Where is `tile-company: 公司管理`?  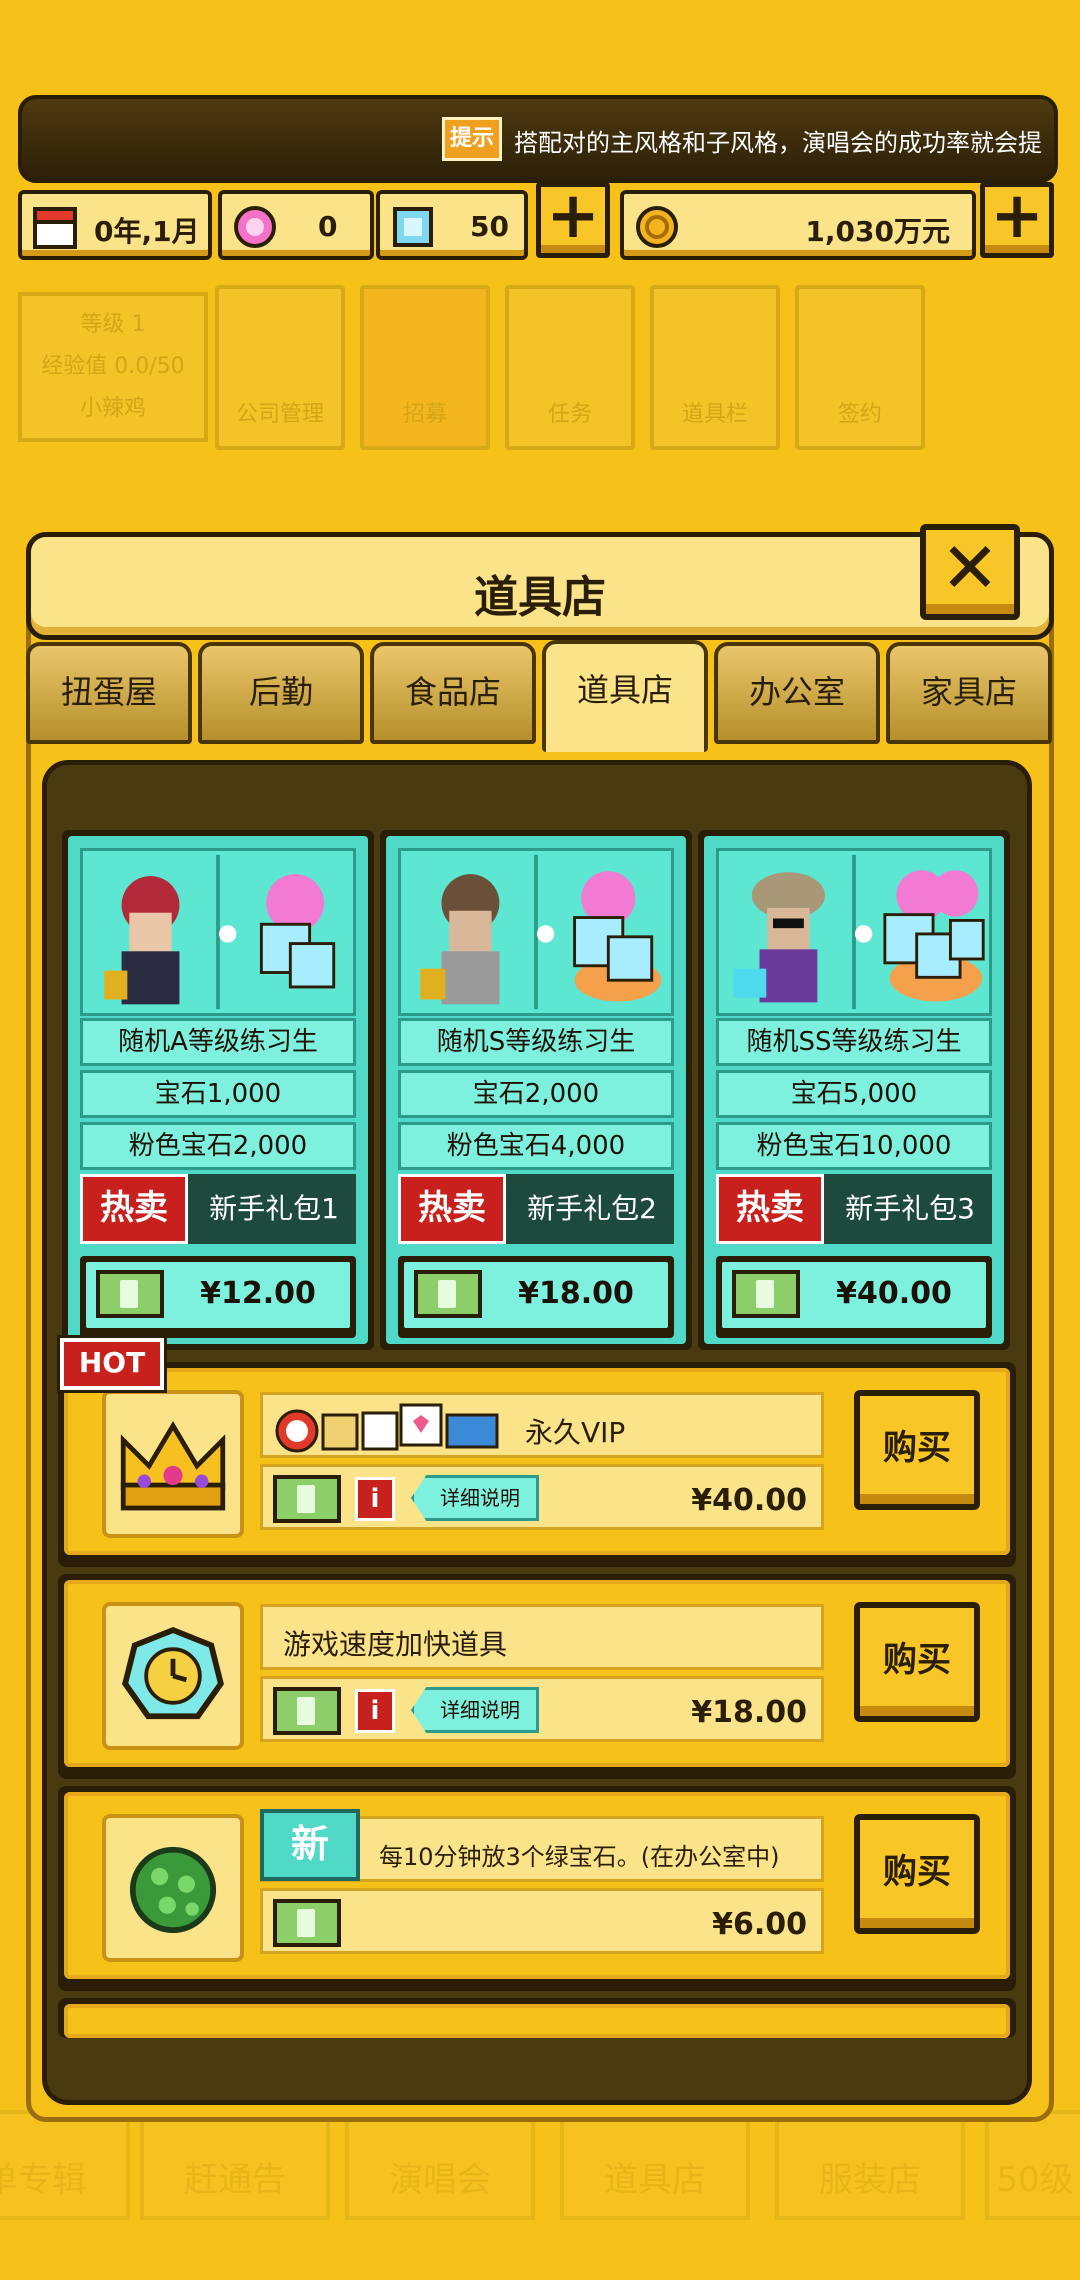 tile-company: 公司管理 is located at coordinates (280, 367).